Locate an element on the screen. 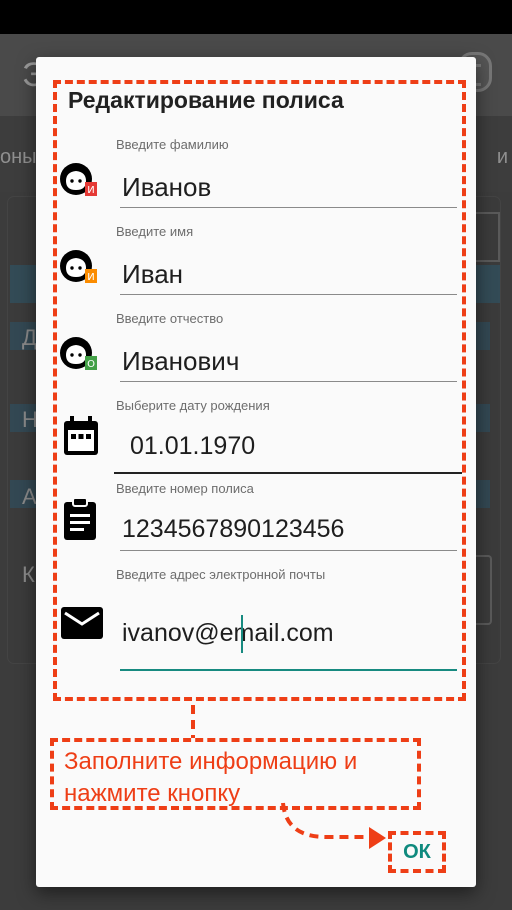 This screenshot has width=512, height=910. background-tab-left: оны is located at coordinates (18, 157).